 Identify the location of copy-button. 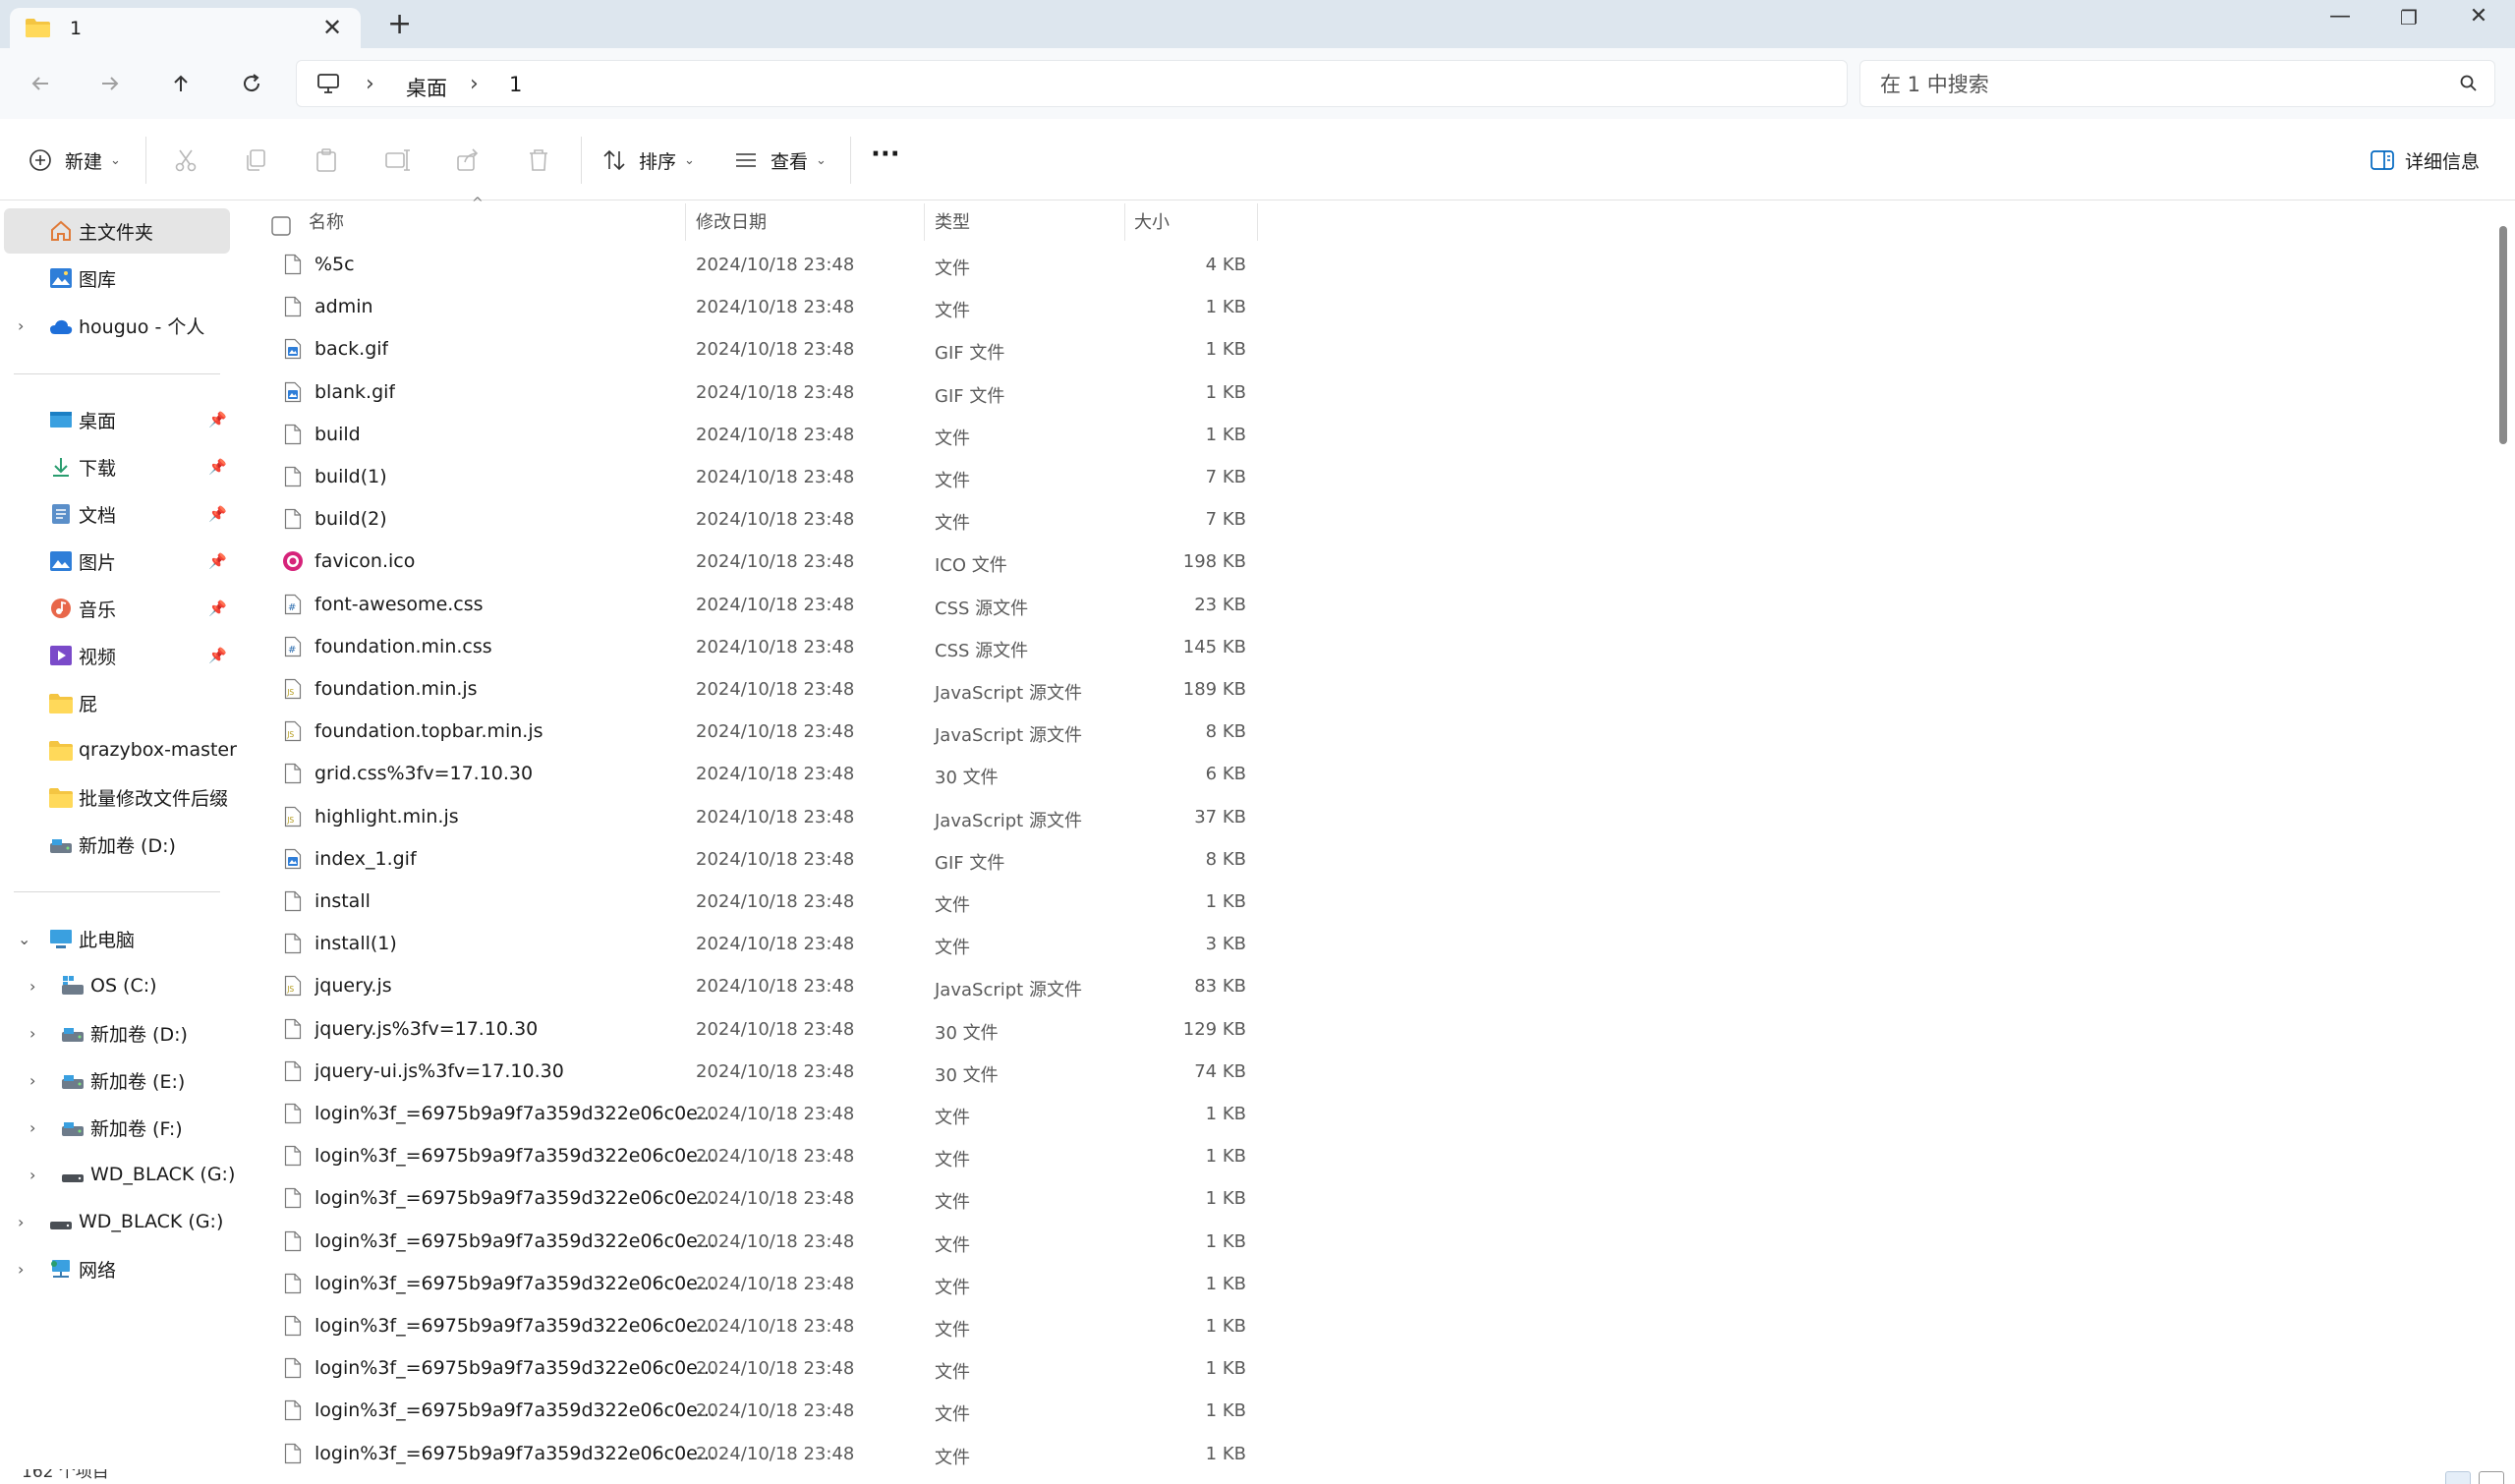
(256, 160).